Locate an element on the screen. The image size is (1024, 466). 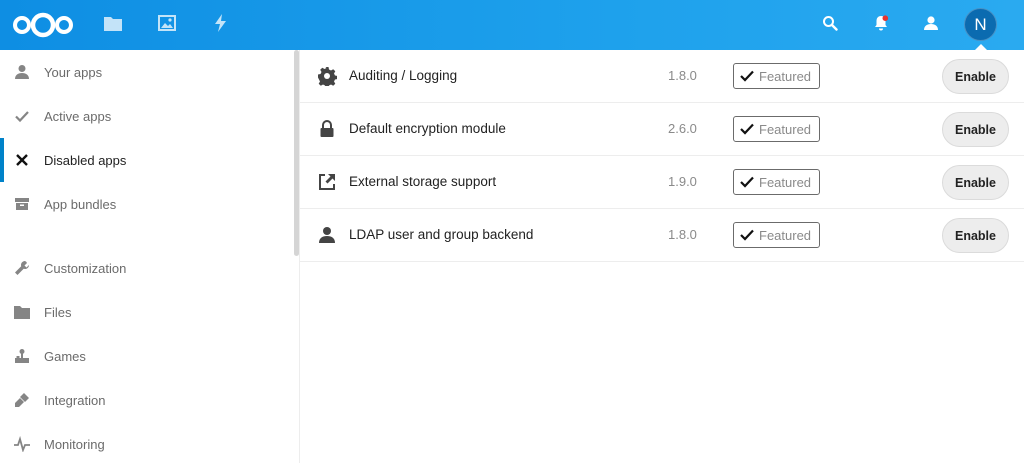
sidebar-item-label: Integration is located at coordinates (75, 400).